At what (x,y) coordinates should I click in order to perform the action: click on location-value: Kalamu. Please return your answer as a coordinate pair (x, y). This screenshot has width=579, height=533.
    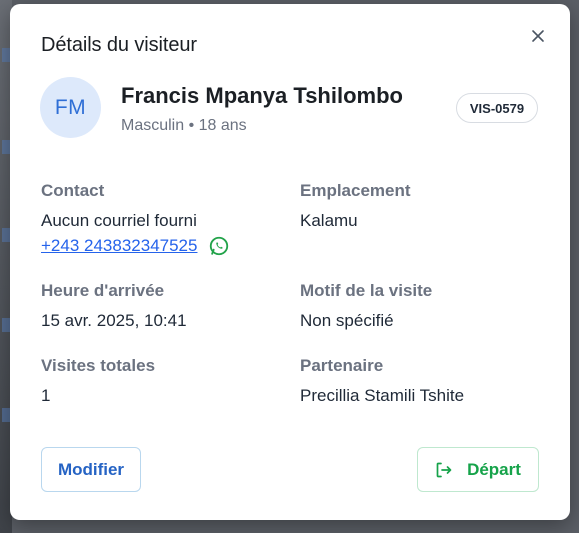
    Looking at the image, I should click on (329, 220).